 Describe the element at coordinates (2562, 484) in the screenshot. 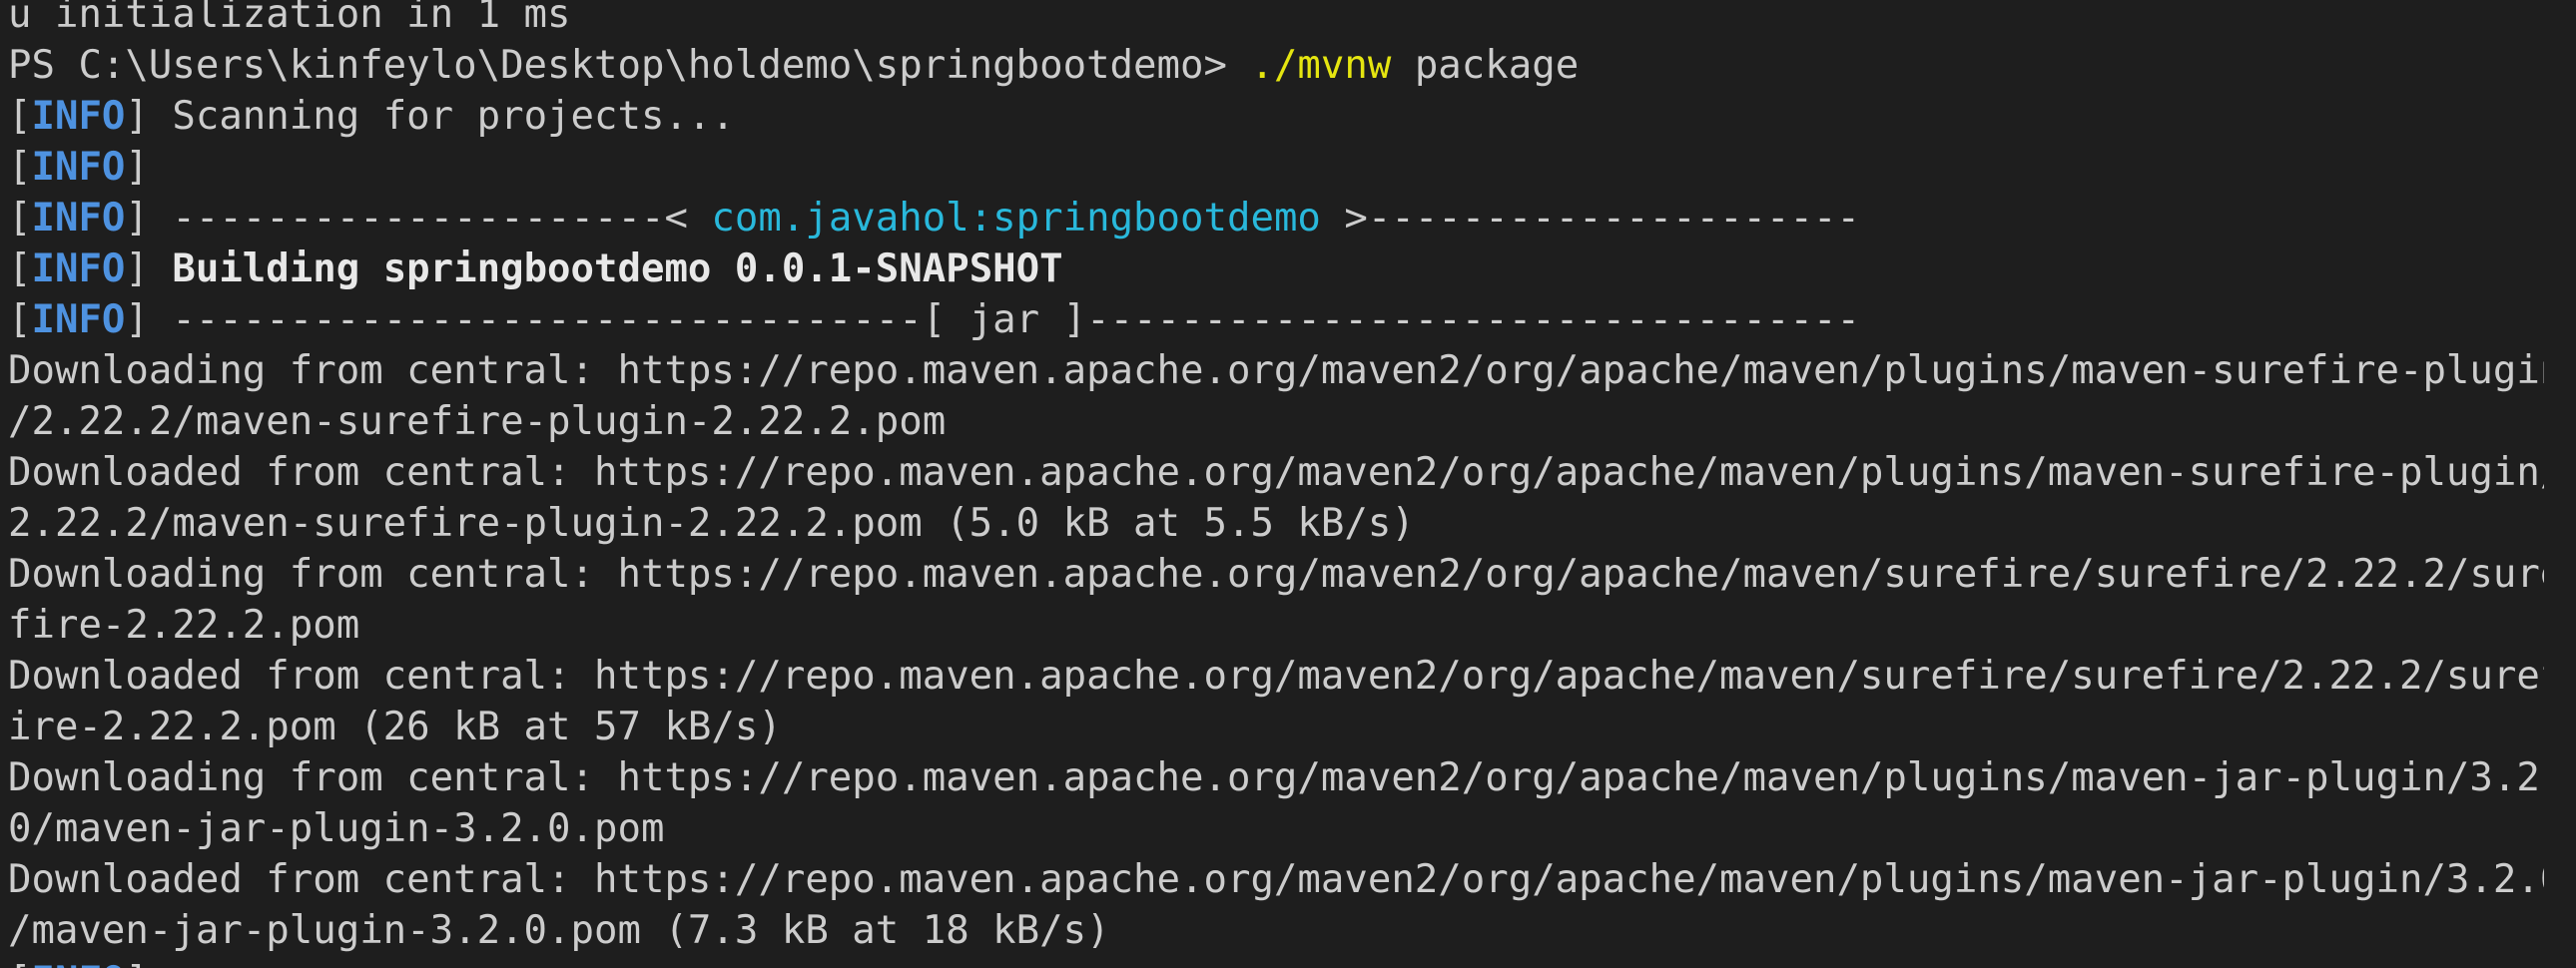

I see `terminal-scrollbar` at that location.